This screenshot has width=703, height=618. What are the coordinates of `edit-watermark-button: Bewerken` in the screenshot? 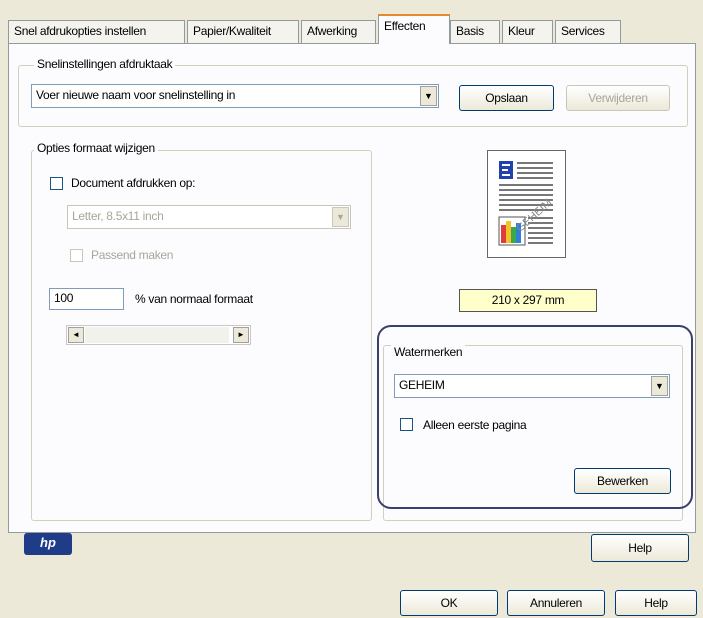 It's located at (622, 481).